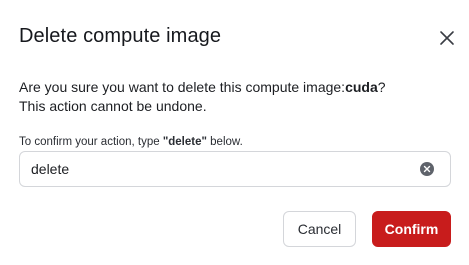 The height and width of the screenshot is (265, 469). Describe the element at coordinates (120, 36) in the screenshot. I see `dialog-title: Delete compute image` at that location.